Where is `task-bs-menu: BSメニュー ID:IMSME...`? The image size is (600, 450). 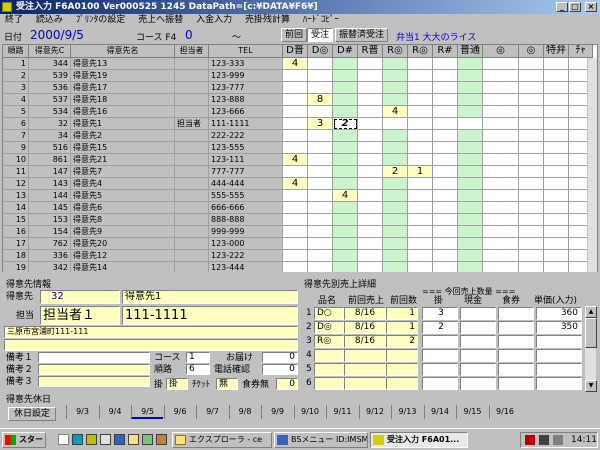 task-bs-menu: BSメニュー ID:IMSME... is located at coordinates (321, 440).